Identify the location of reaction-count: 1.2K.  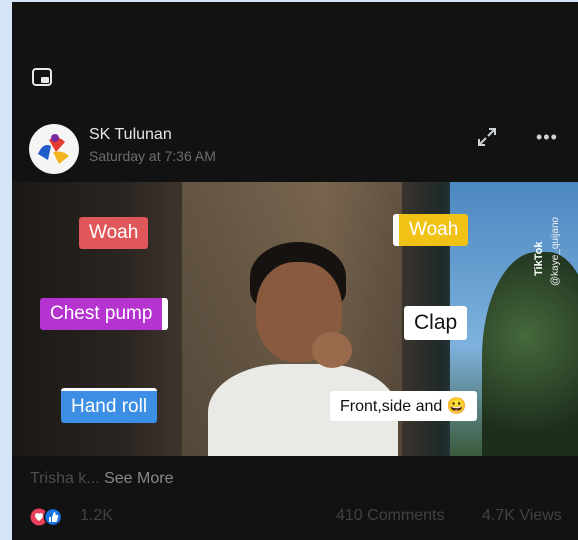
(96, 516).